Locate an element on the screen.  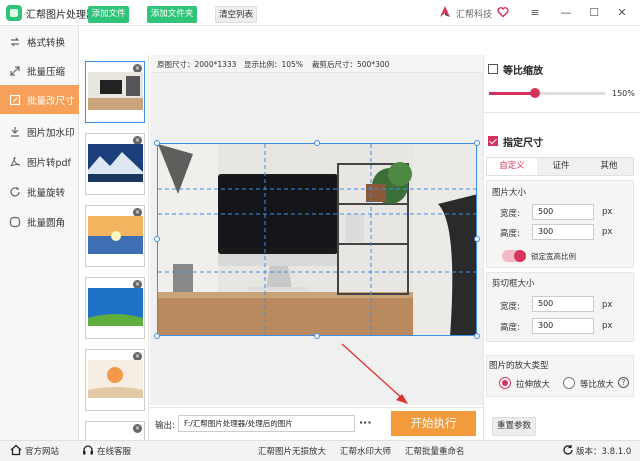
custom-size-checkbox is located at coordinates (493, 141).